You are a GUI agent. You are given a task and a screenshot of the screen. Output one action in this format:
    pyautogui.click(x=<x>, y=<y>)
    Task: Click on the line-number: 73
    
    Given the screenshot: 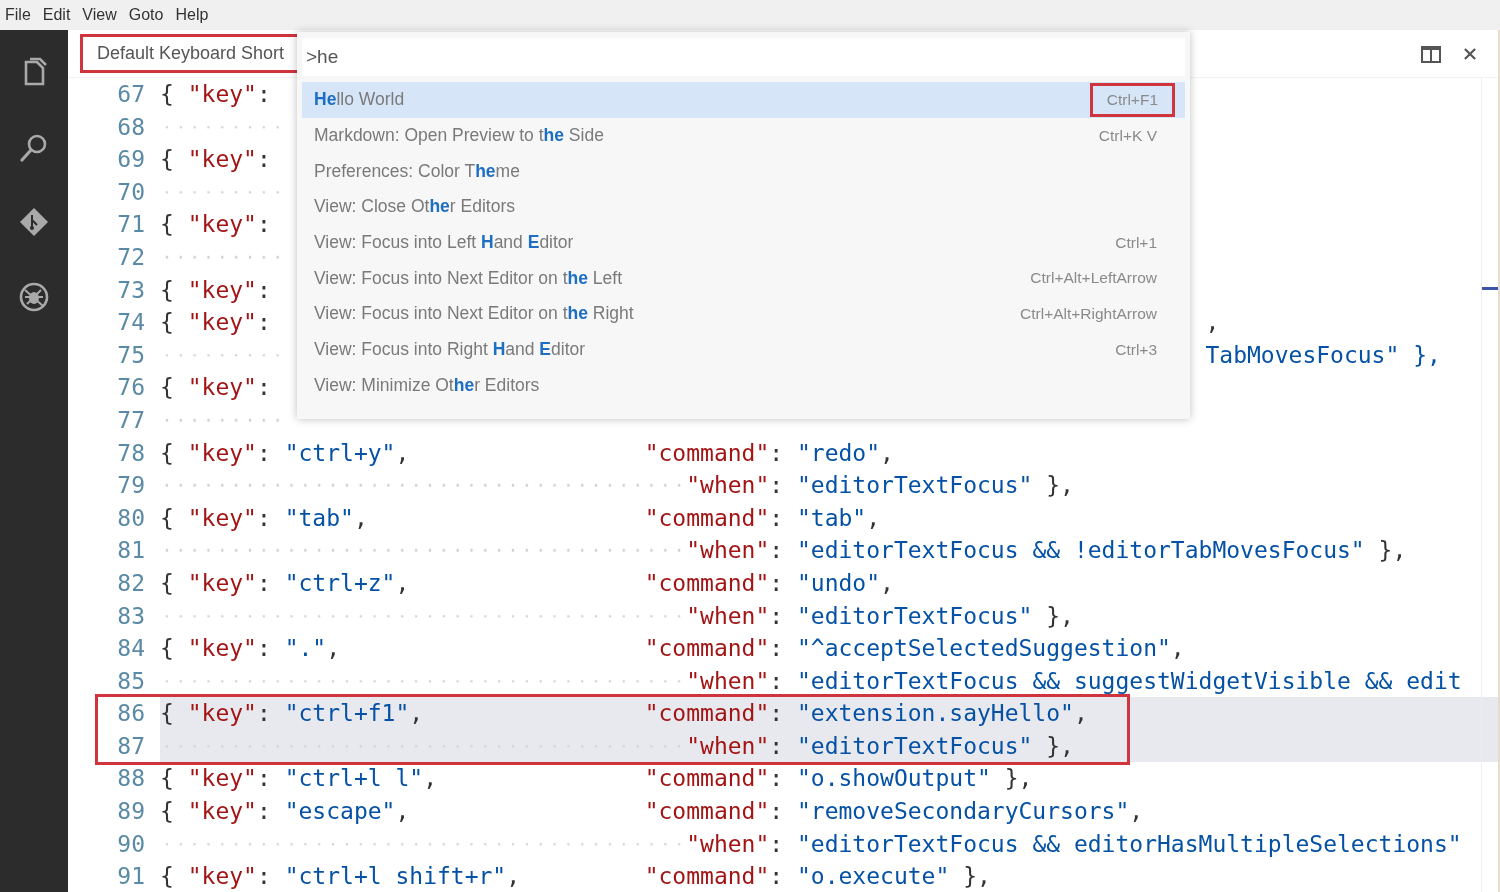 What is the action you would take?
    pyautogui.click(x=130, y=290)
    